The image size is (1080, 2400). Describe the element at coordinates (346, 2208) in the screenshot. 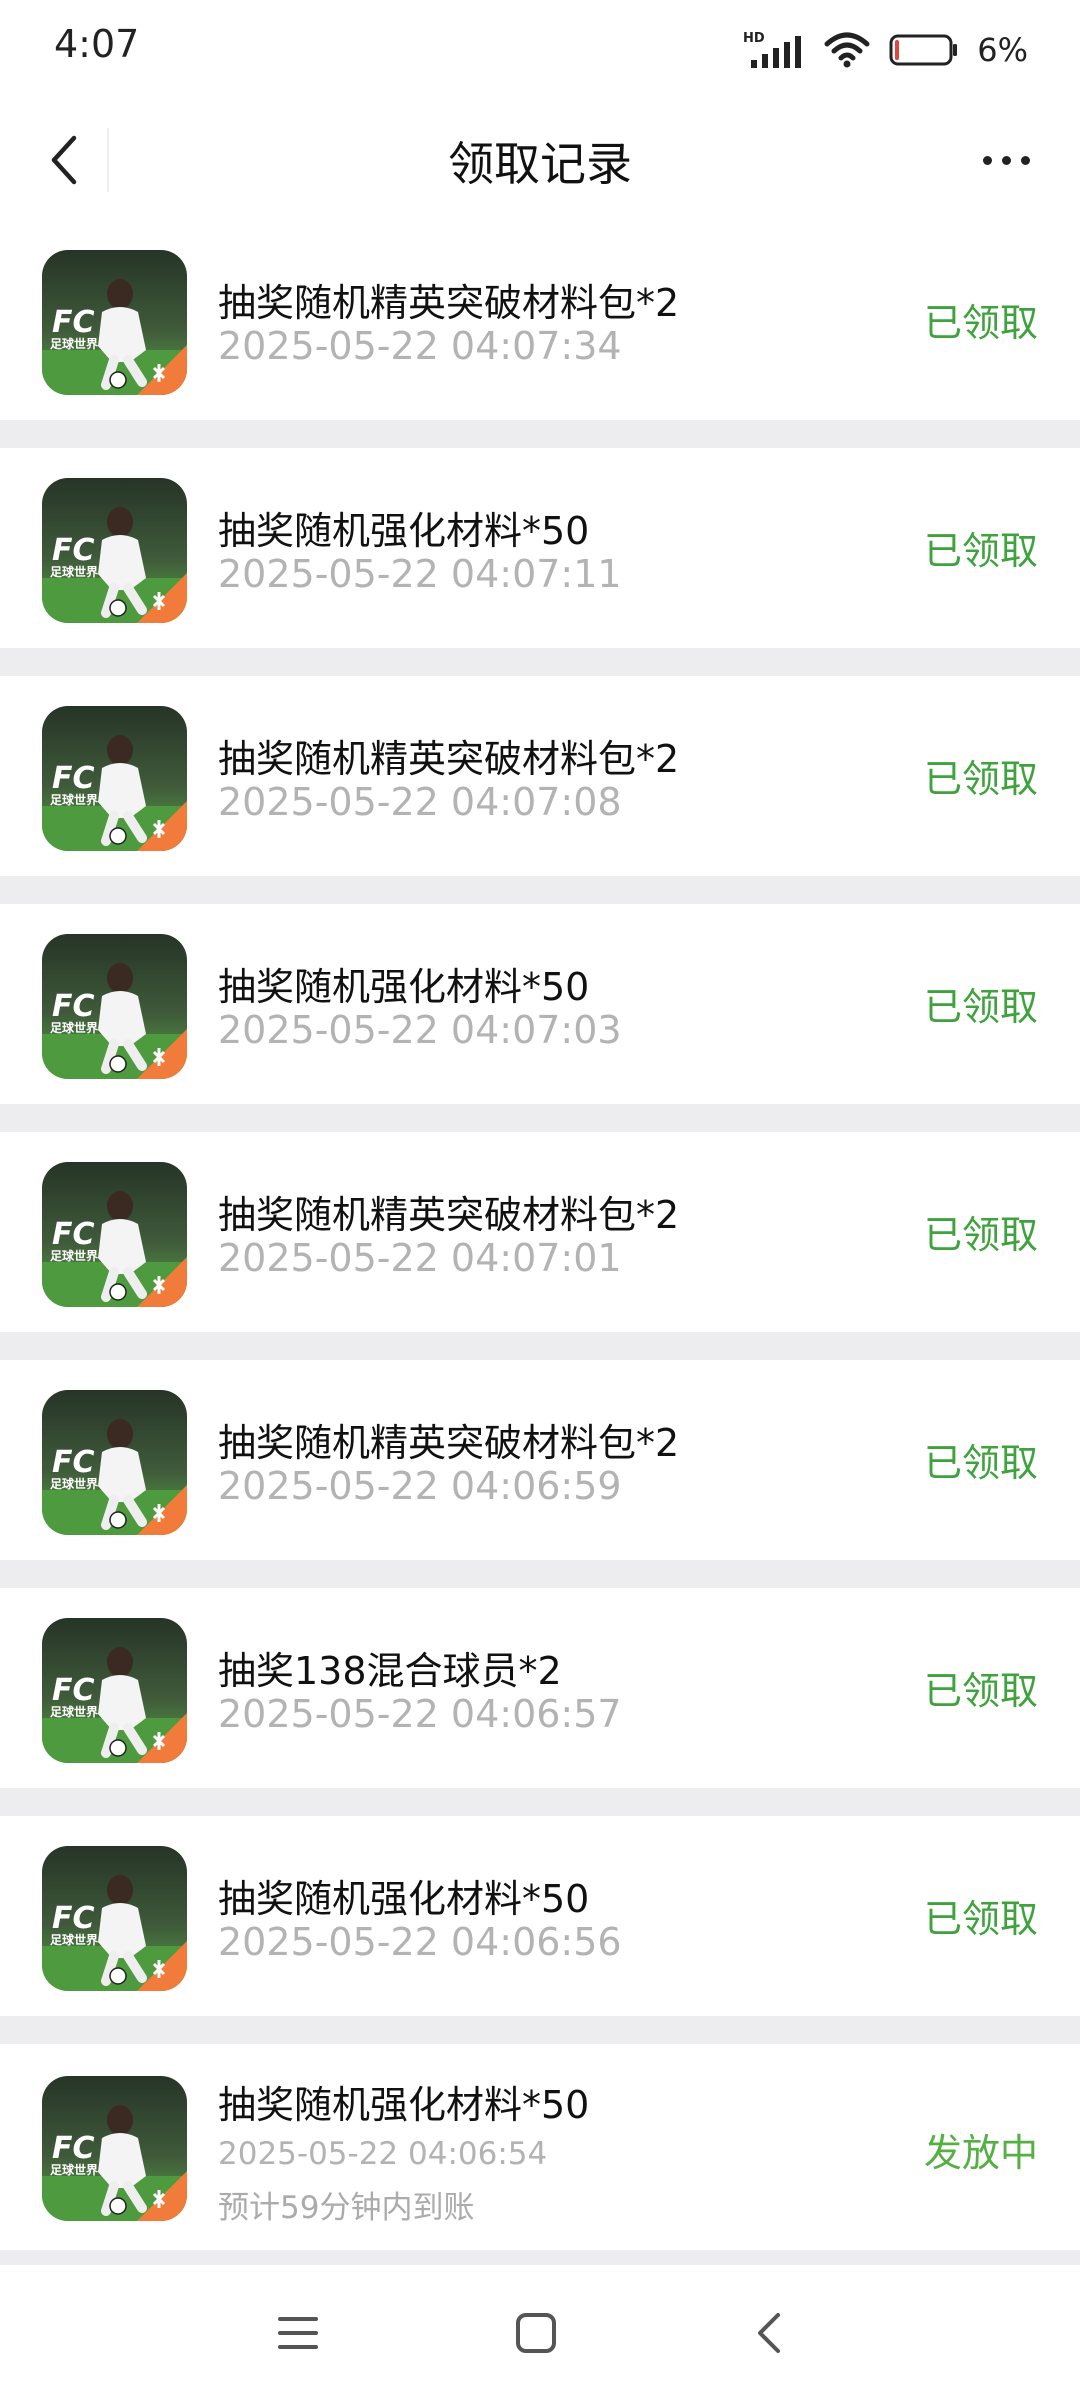

I see `record-note: 预计59分钟内到账` at that location.